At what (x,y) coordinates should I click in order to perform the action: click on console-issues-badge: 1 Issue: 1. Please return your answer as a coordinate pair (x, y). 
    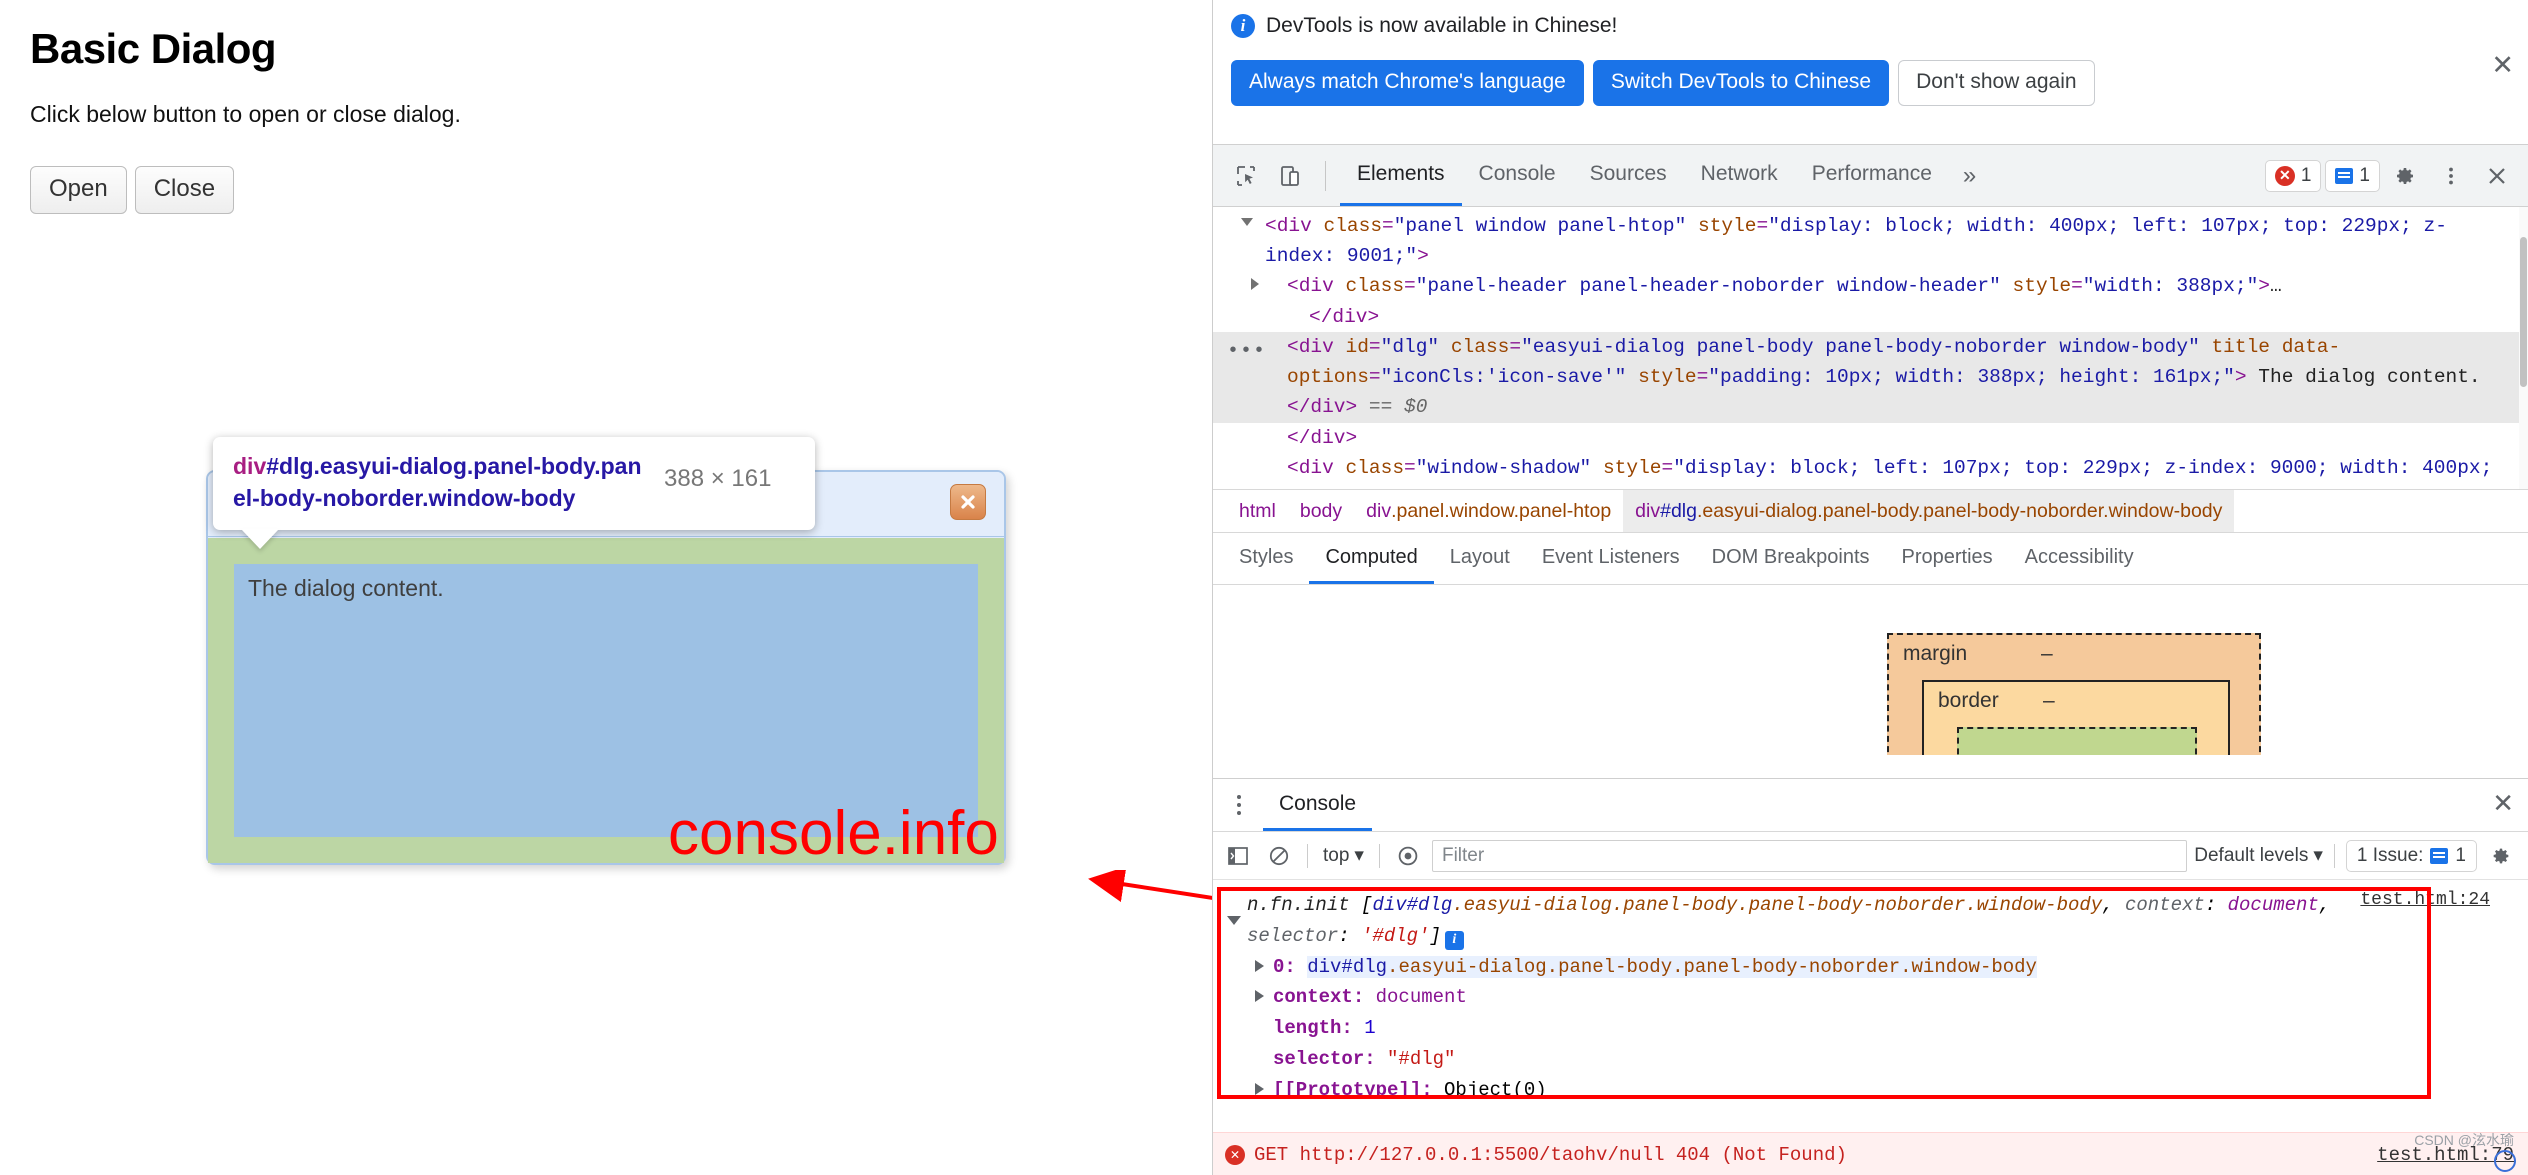
    Looking at the image, I should click on (2411, 855).